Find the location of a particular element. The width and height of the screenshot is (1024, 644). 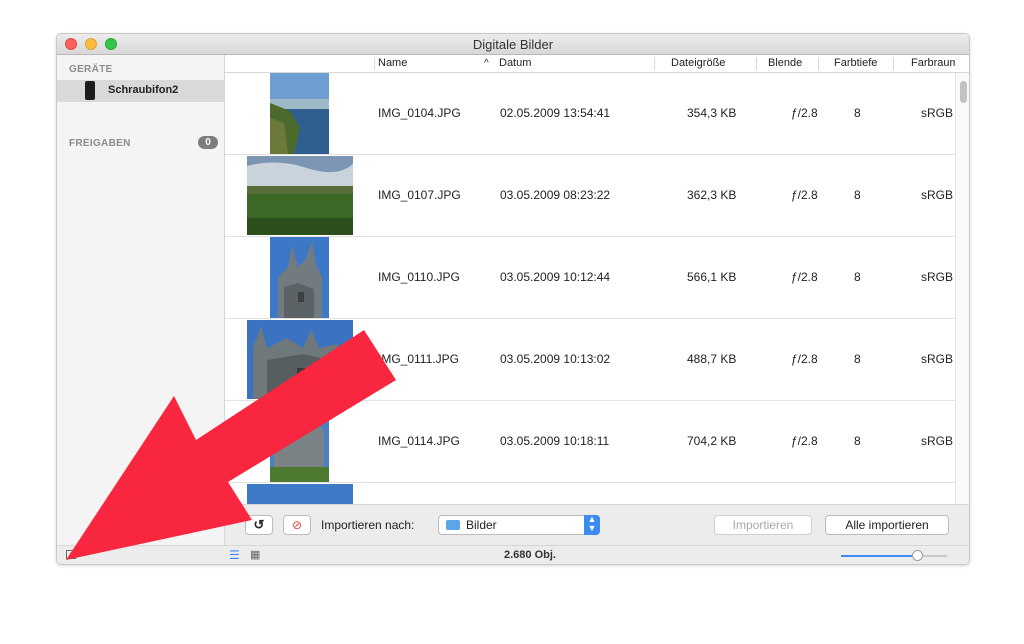

file-date: 03.05.2009 10:18:11 is located at coordinates (555, 441).